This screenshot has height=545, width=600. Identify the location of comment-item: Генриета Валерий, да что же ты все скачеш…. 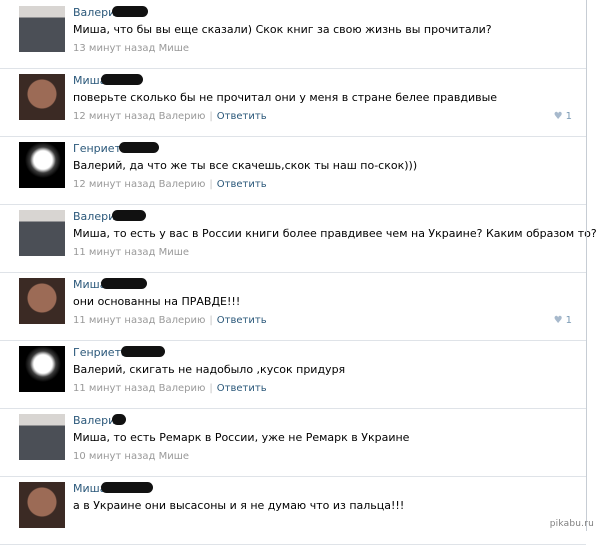
(293, 170).